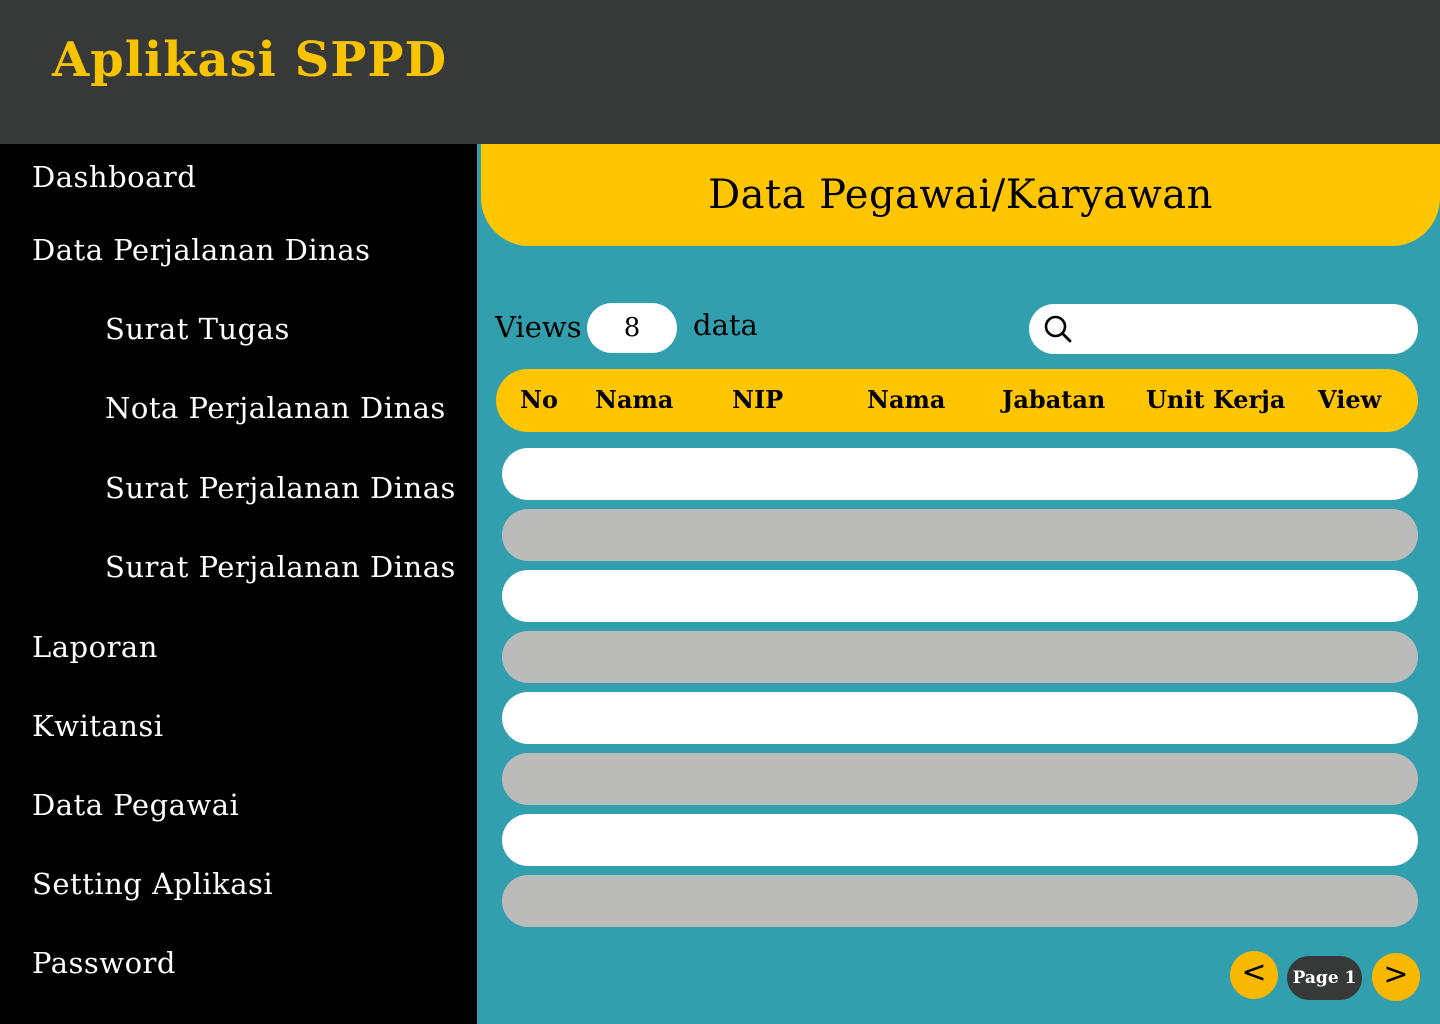 This screenshot has height=1024, width=1440. Describe the element at coordinates (539, 399) in the screenshot. I see `column-header-no: No` at that location.